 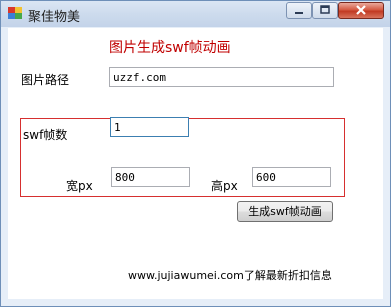 I want to click on minimize-icon, so click(x=299, y=13).